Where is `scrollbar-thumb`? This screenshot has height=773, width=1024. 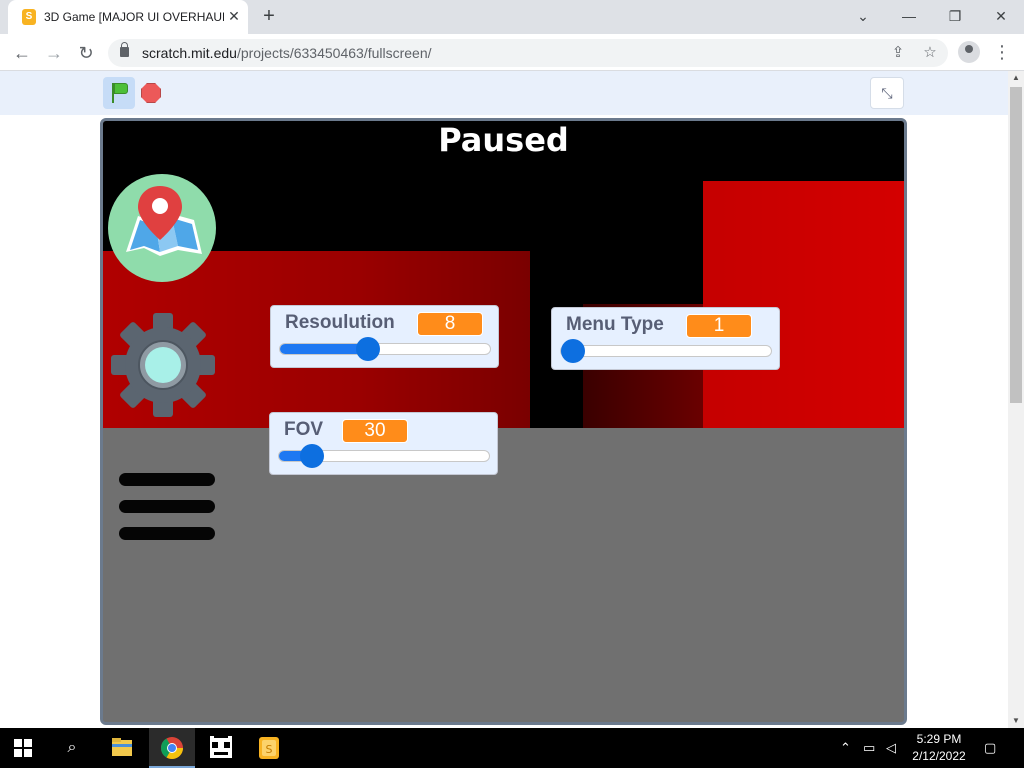
scrollbar-thumb is located at coordinates (1016, 245).